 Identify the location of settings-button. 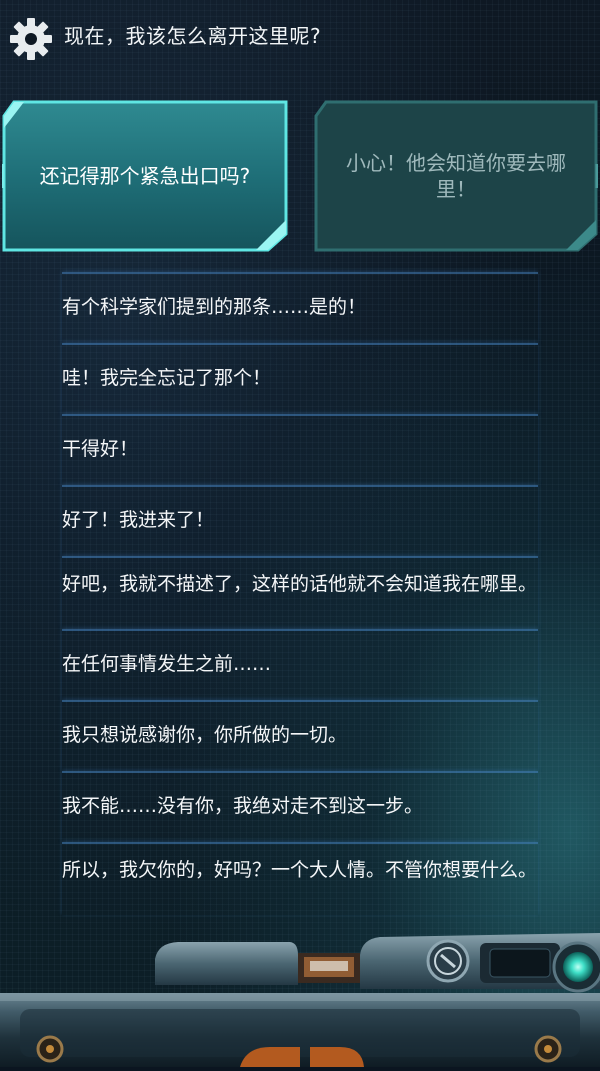
(31, 39).